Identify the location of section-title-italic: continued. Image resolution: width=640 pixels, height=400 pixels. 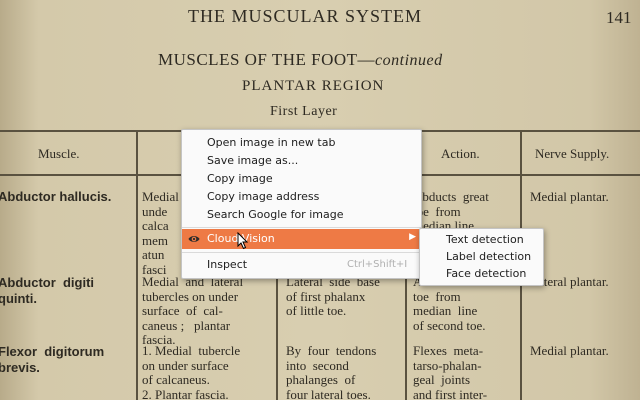
(409, 60).